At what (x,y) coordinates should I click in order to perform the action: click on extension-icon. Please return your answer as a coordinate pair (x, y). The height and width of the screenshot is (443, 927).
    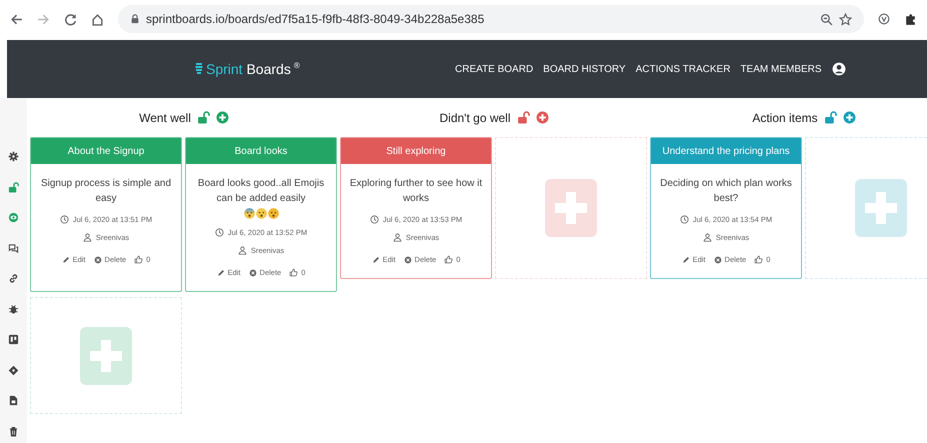
    Looking at the image, I should click on (884, 19).